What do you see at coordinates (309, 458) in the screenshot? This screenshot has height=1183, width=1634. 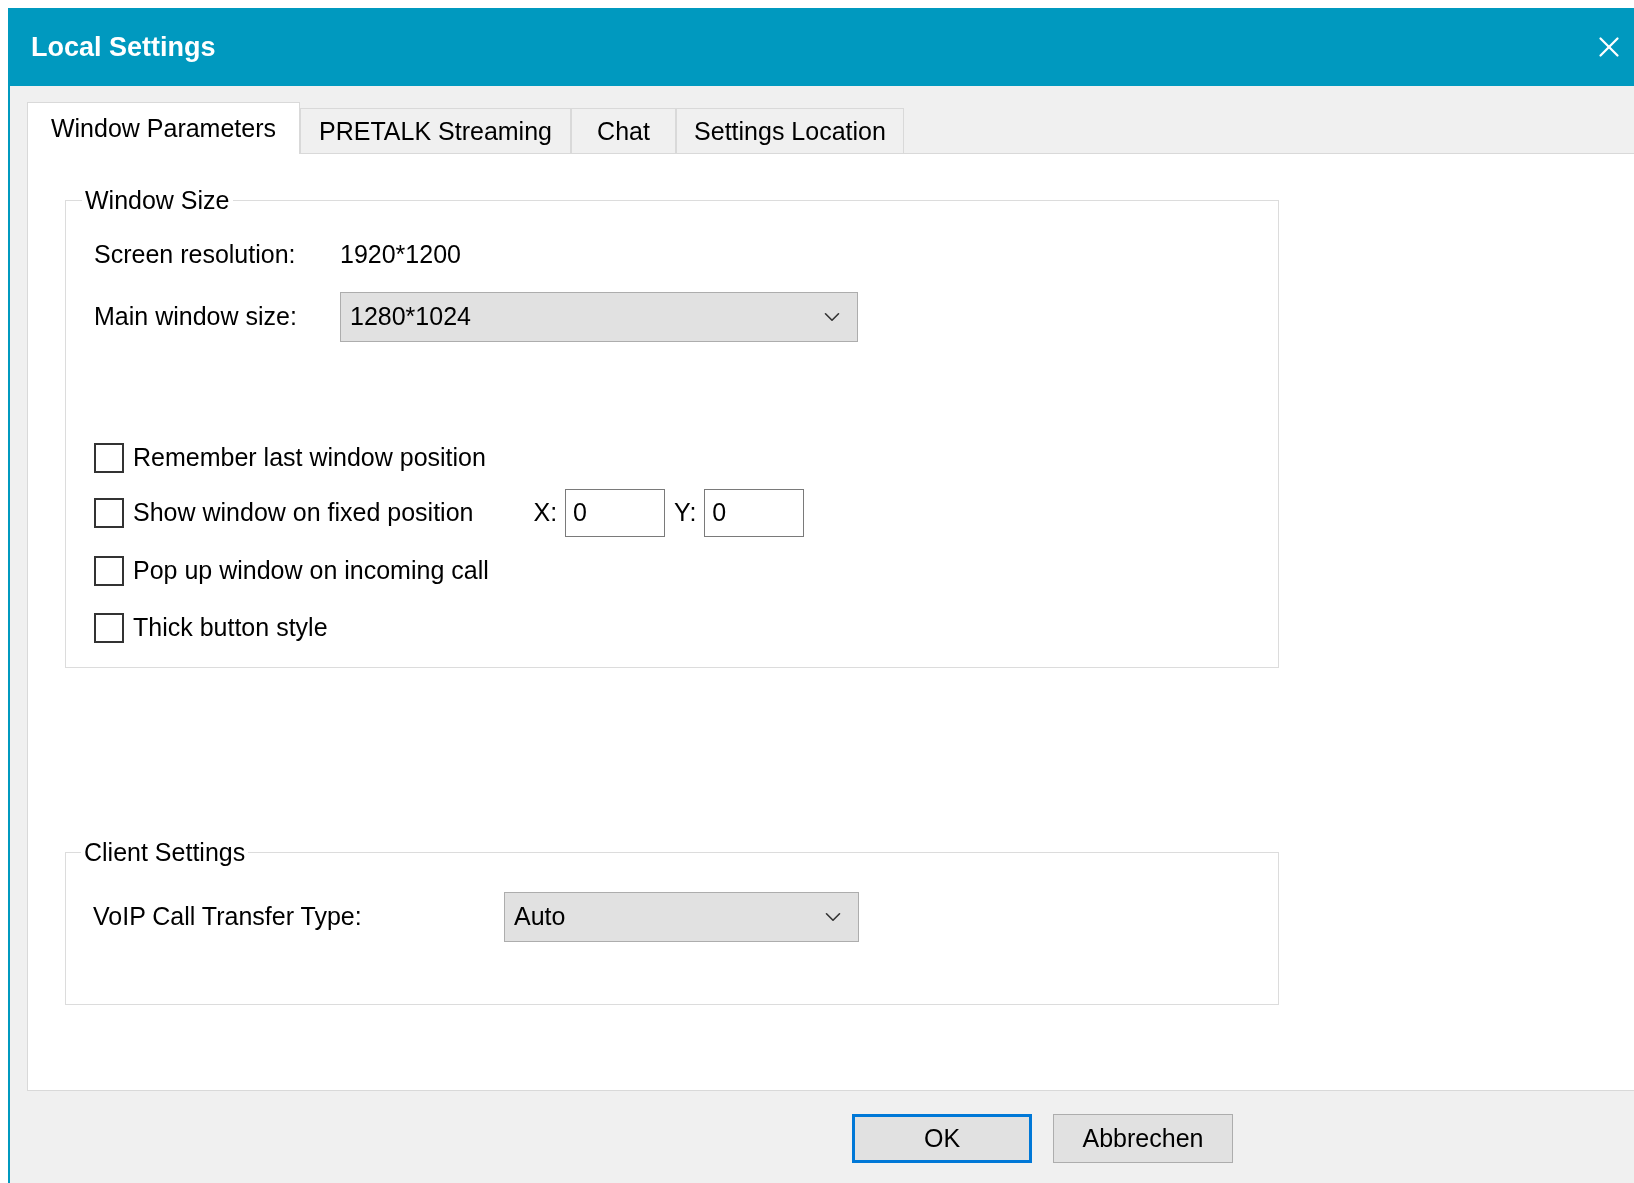 I see `checkbox-label: Remember last window position` at bounding box center [309, 458].